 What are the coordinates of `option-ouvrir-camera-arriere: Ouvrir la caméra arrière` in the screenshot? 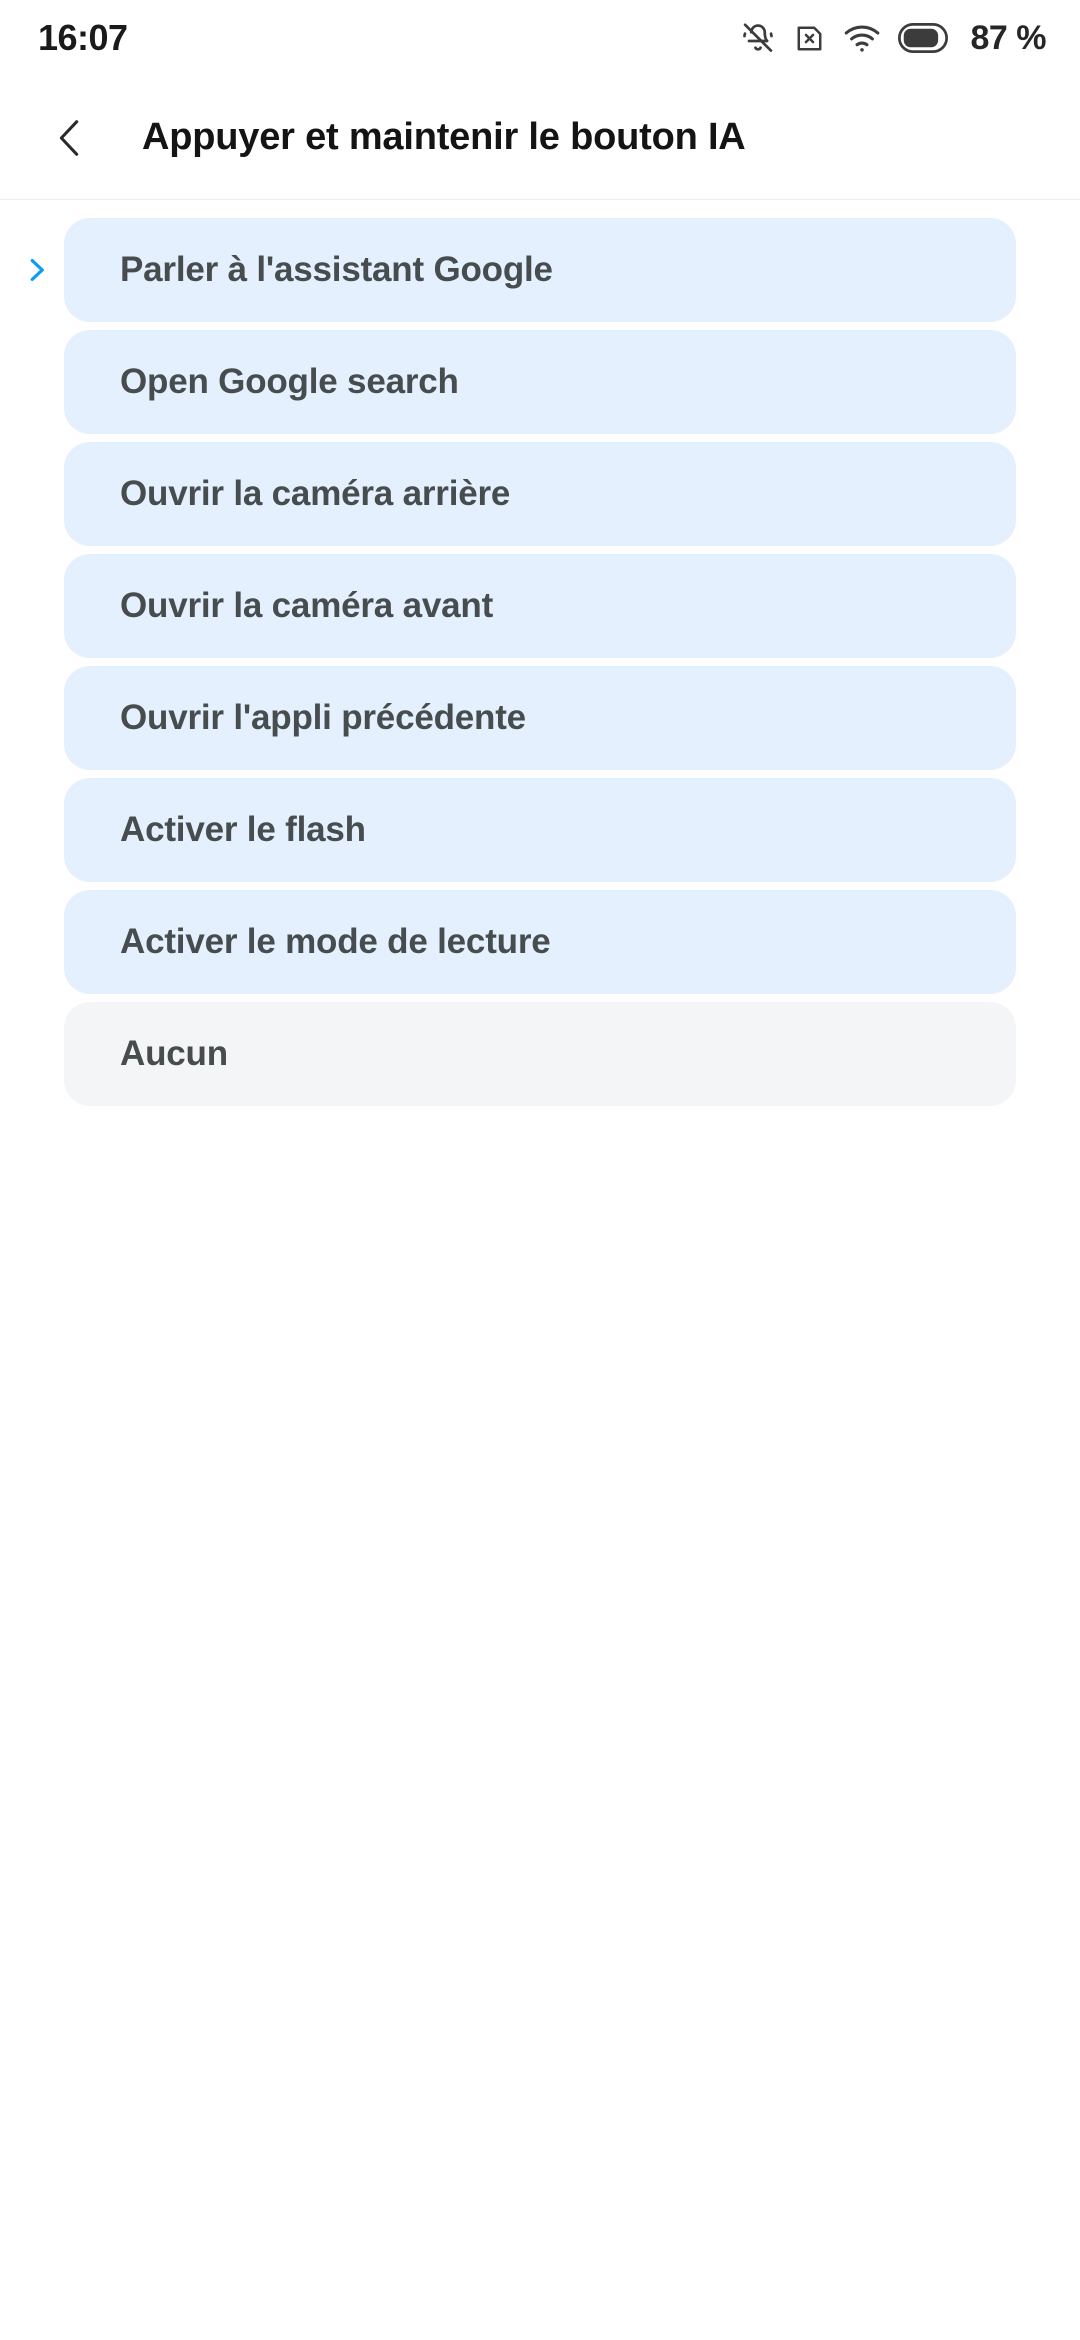 It's located at (540, 494).